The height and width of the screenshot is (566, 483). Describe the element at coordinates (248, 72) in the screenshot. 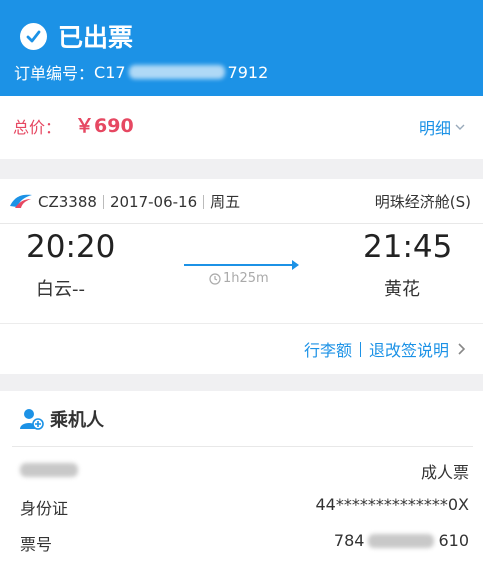

I see `order-number-suffix: 7912` at that location.